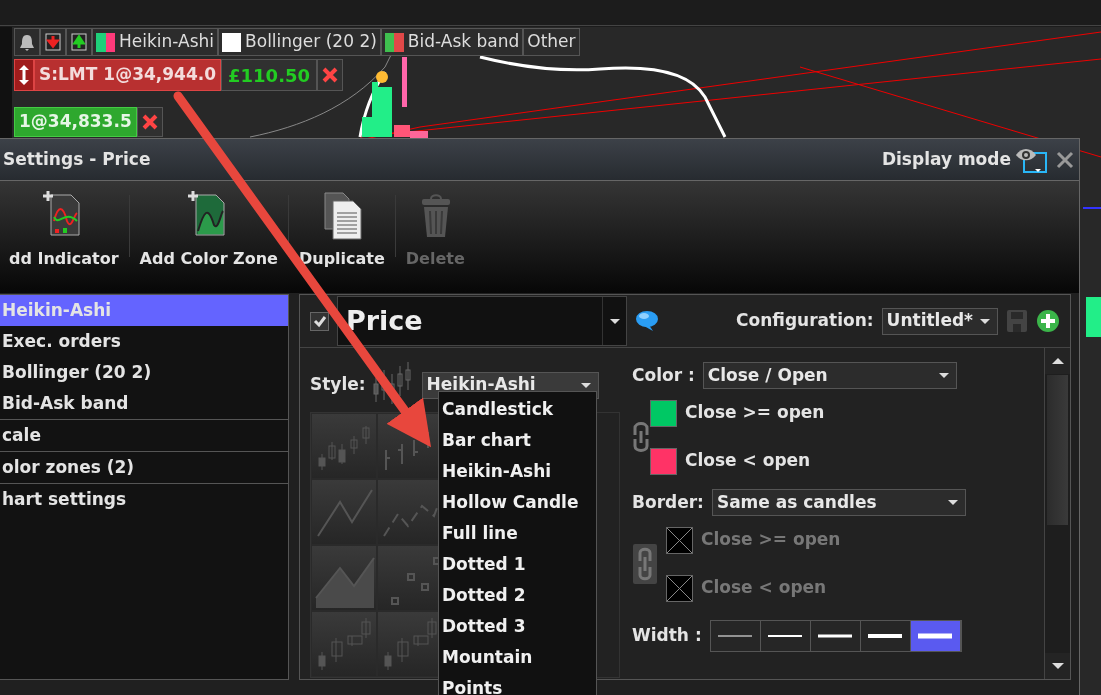 The image size is (1101, 695). I want to click on upload-button, so click(79, 42).